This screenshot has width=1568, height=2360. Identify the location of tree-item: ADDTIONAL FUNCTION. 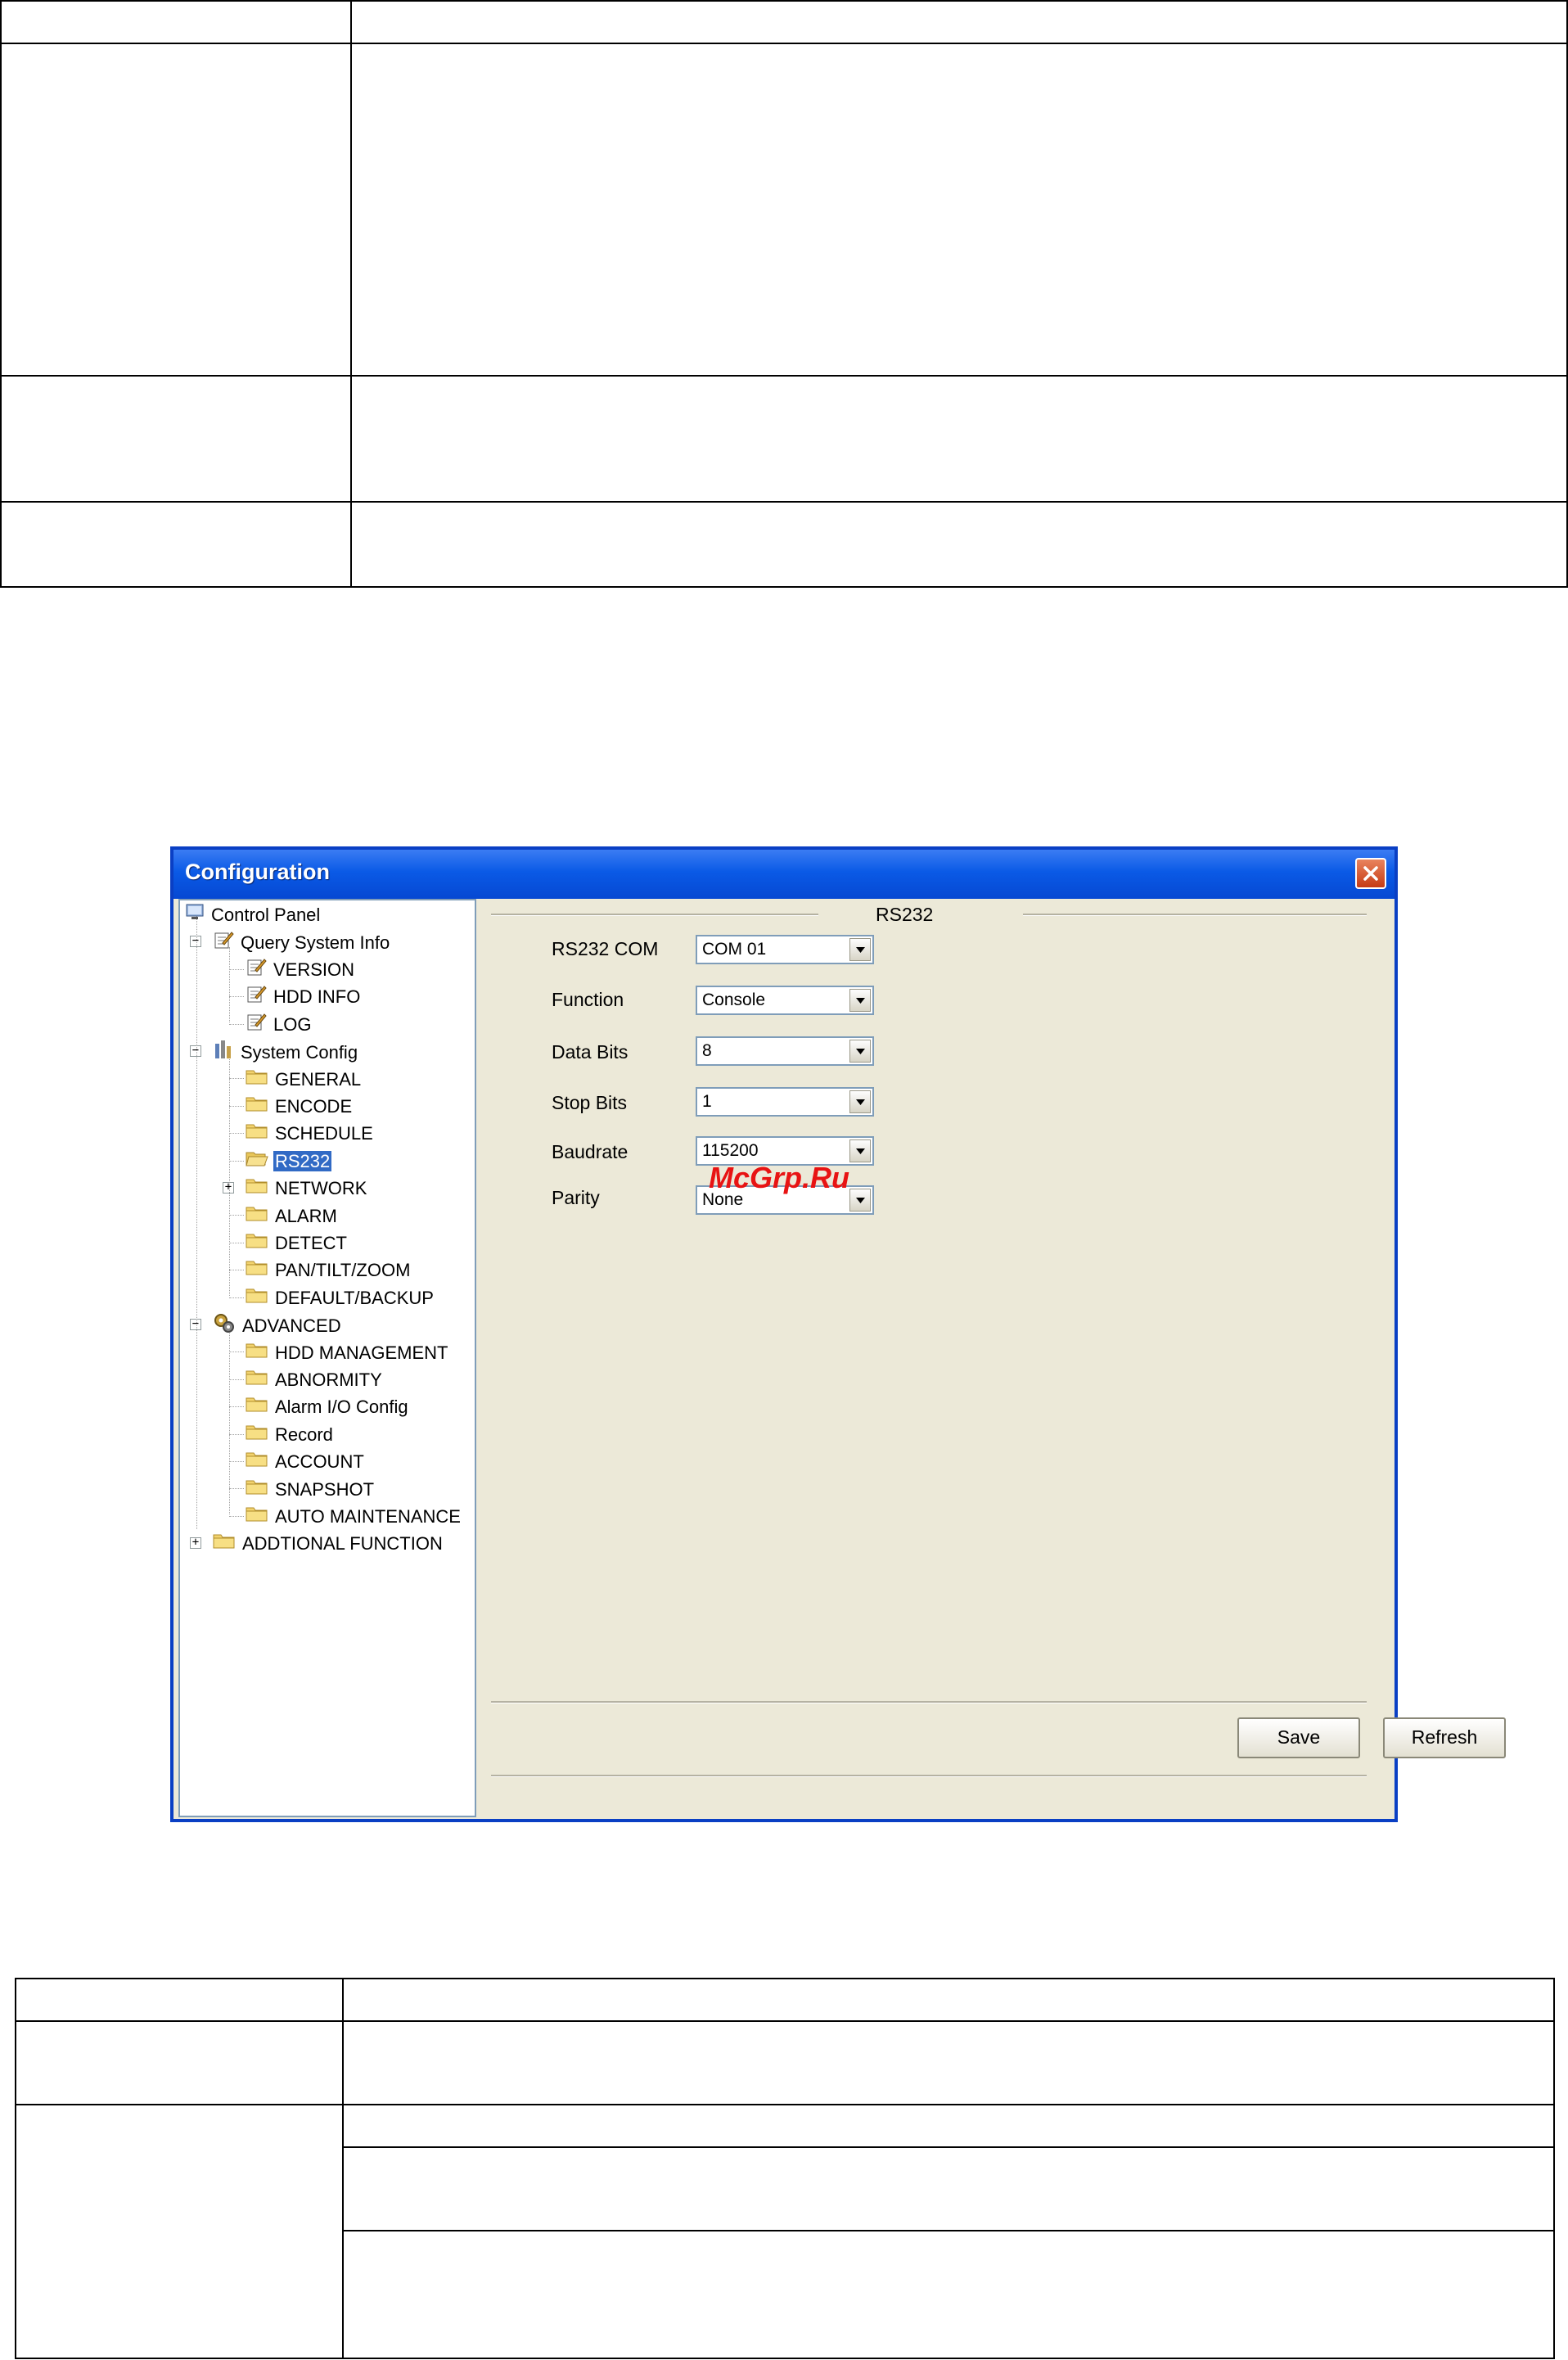
(328, 1543).